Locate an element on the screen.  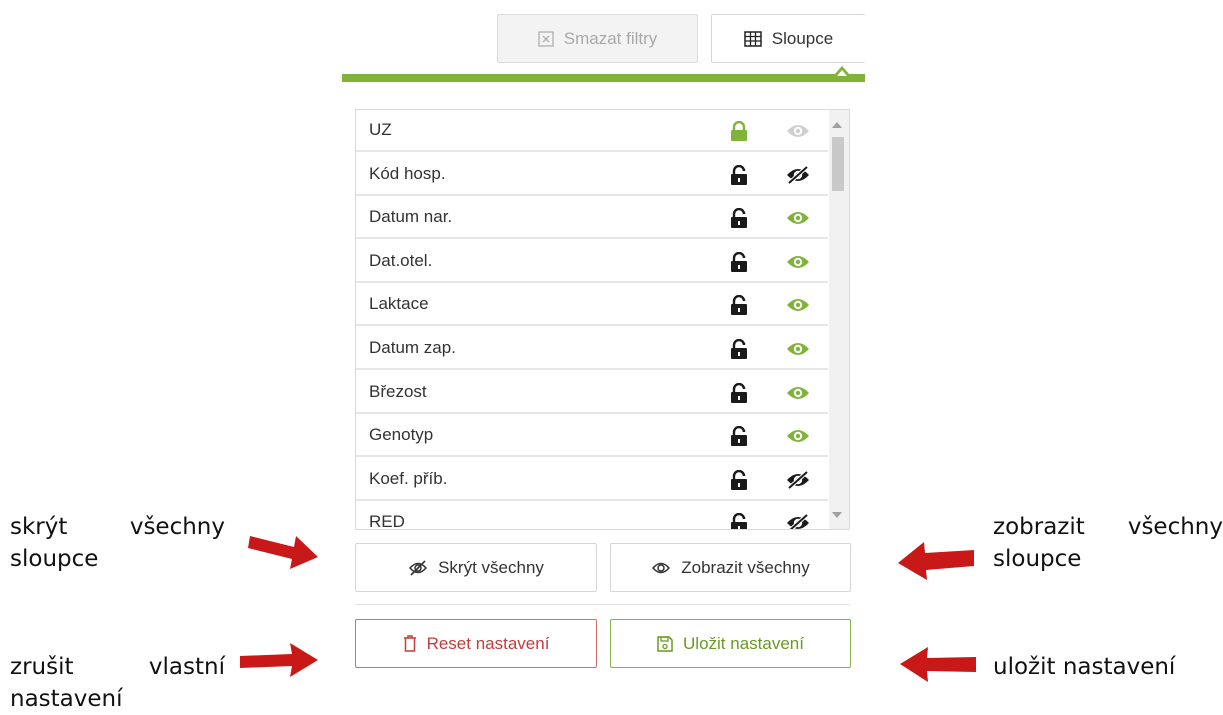
column-list-item: Kód hosp. is located at coordinates (592, 175).